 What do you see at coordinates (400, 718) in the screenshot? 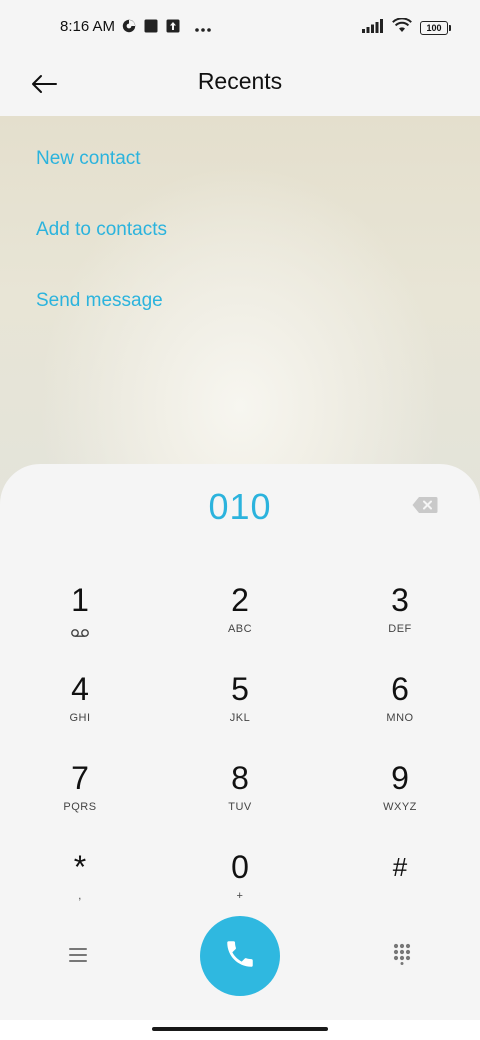
I see `key-letters: MNO` at bounding box center [400, 718].